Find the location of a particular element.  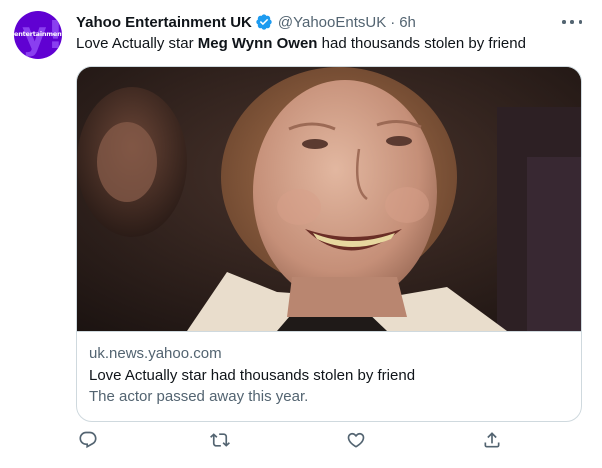

card-description: The actor passed away this year. is located at coordinates (199, 396).